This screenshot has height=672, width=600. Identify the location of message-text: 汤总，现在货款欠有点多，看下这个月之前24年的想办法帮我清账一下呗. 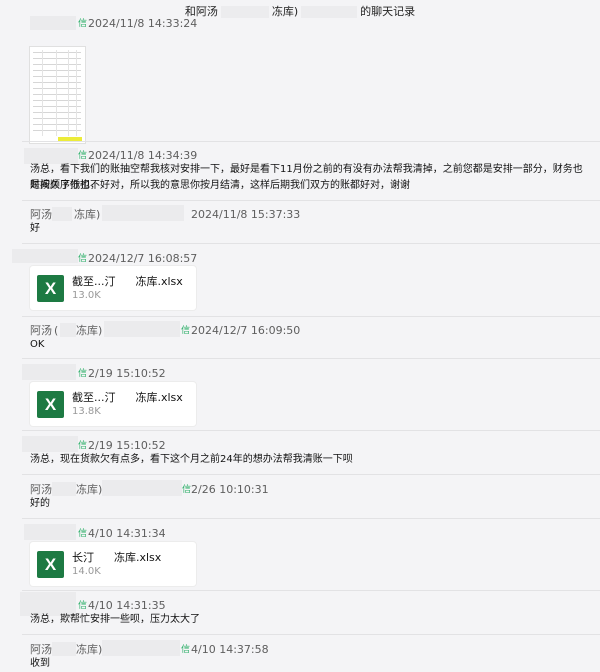
(191, 459).